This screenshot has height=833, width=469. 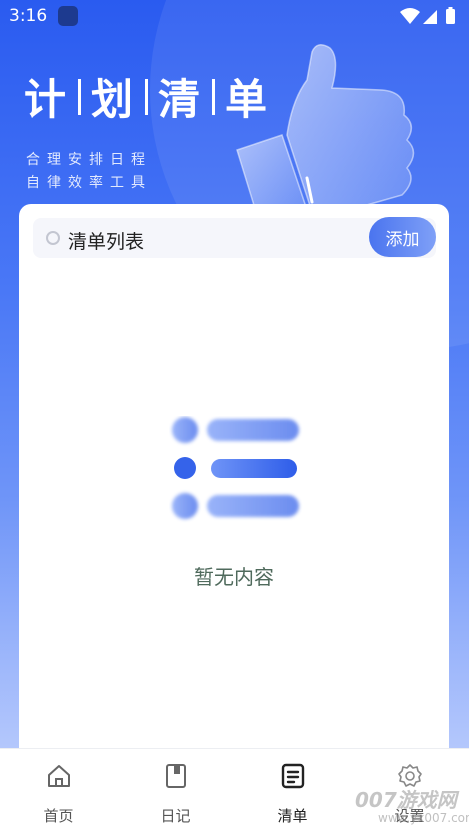 I want to click on empty-list-icon, so click(x=235, y=468).